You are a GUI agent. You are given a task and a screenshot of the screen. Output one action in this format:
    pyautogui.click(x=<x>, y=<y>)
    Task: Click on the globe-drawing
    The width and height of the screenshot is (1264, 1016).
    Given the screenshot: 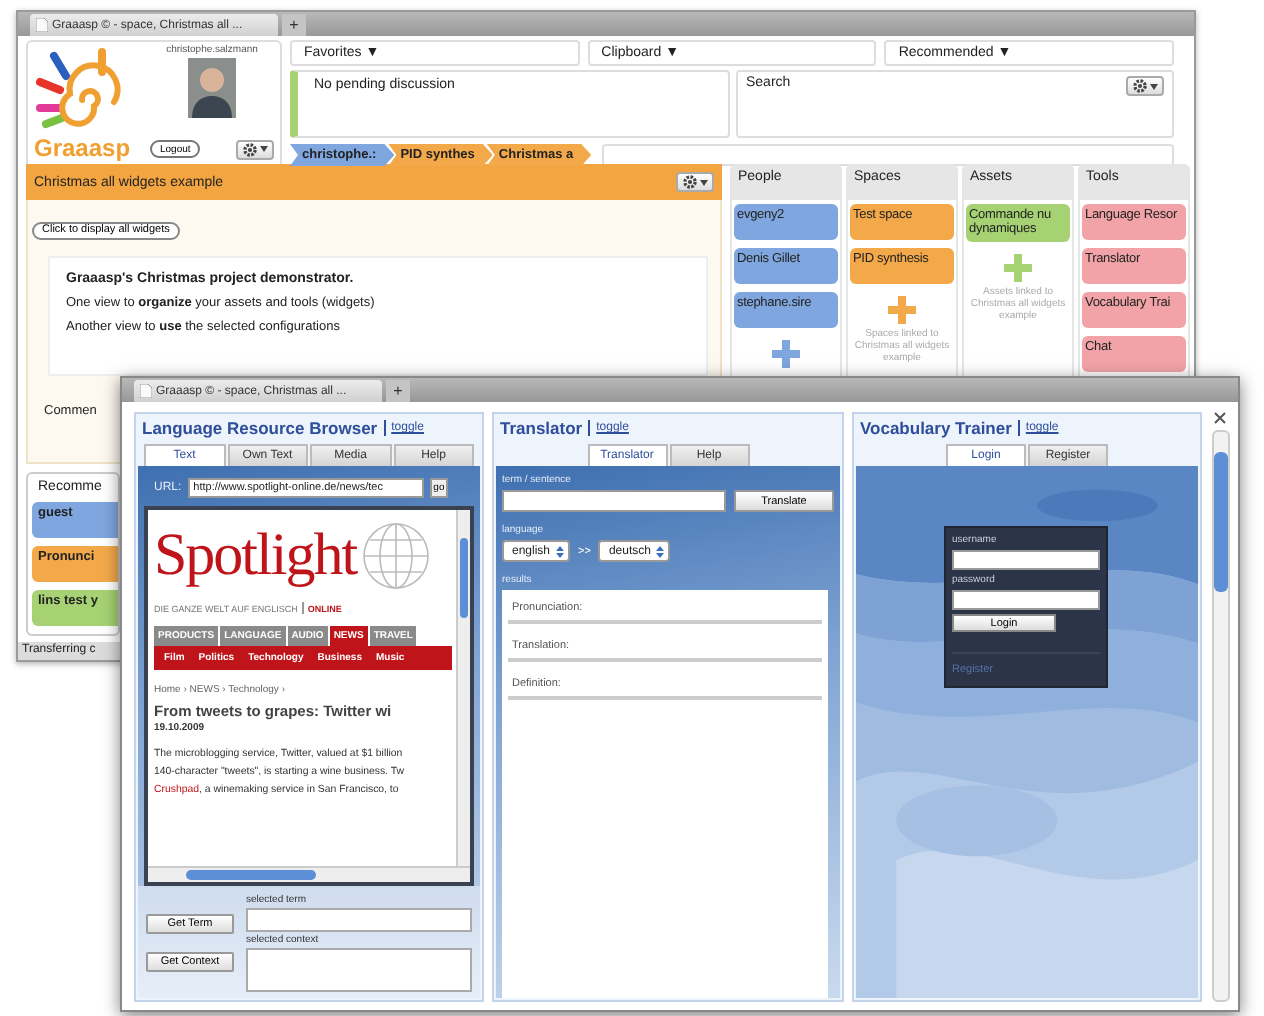 What is the action you would take?
    pyautogui.click(x=396, y=556)
    